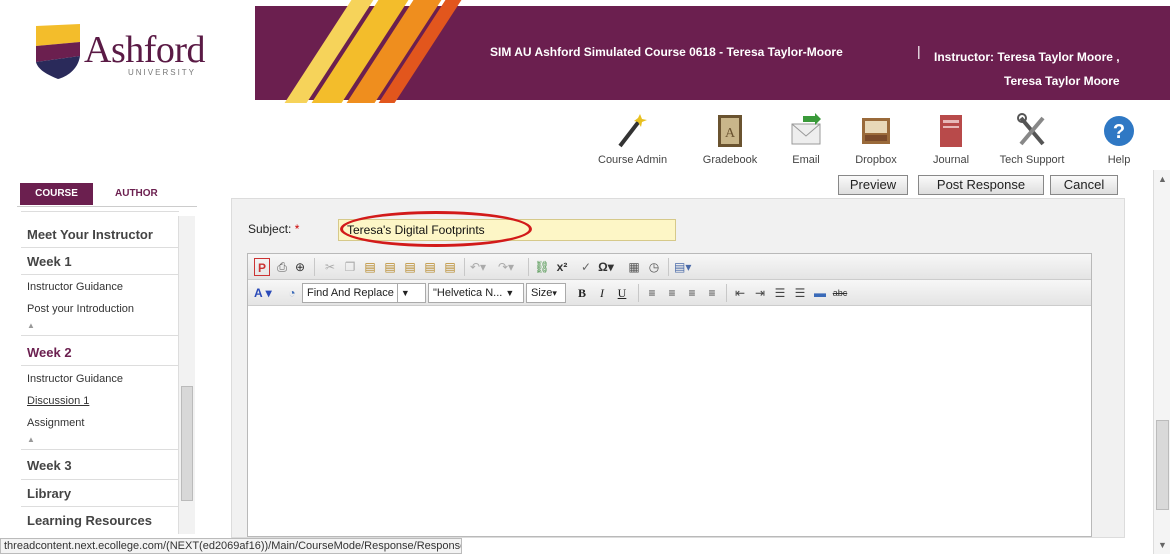 Image resolution: width=1170 pixels, height=554 pixels. I want to click on undo-icon: ↶▾, so click(478, 267).